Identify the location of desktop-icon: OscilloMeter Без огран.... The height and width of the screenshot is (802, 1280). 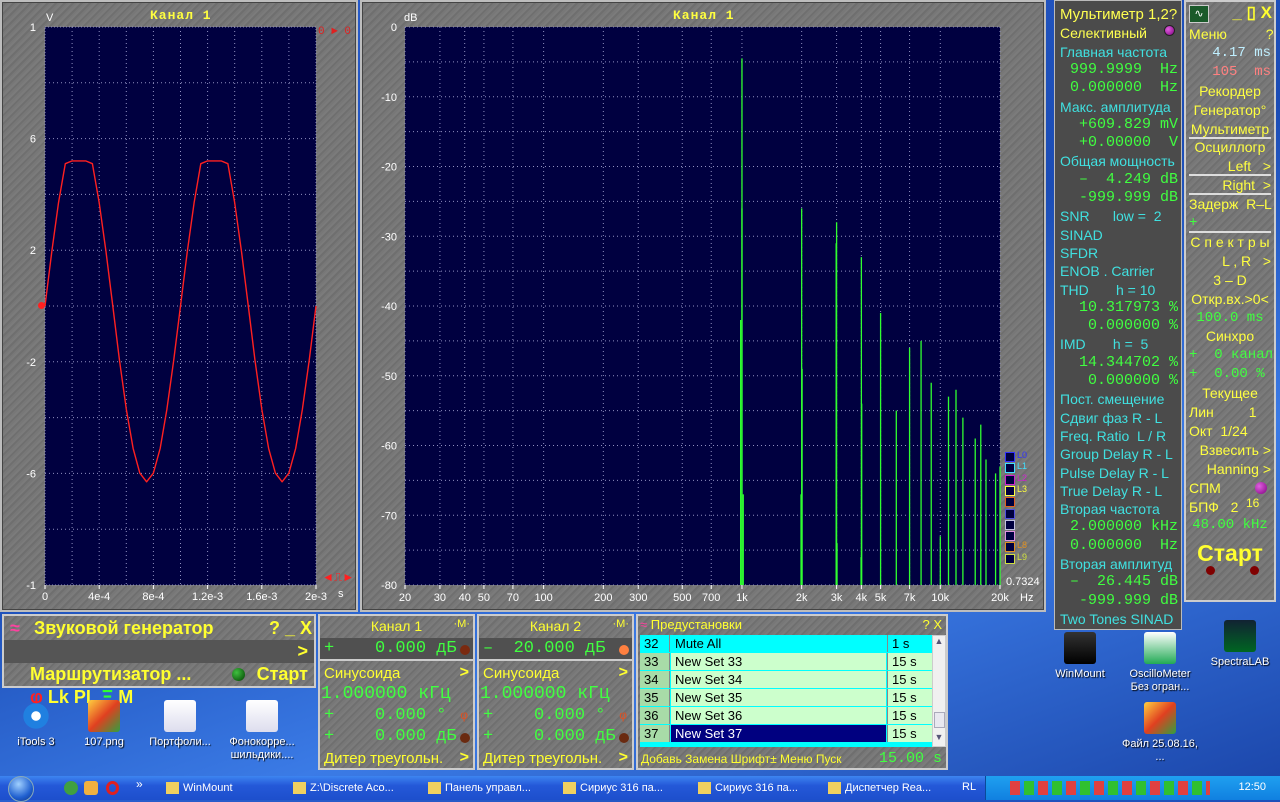
(1160, 663).